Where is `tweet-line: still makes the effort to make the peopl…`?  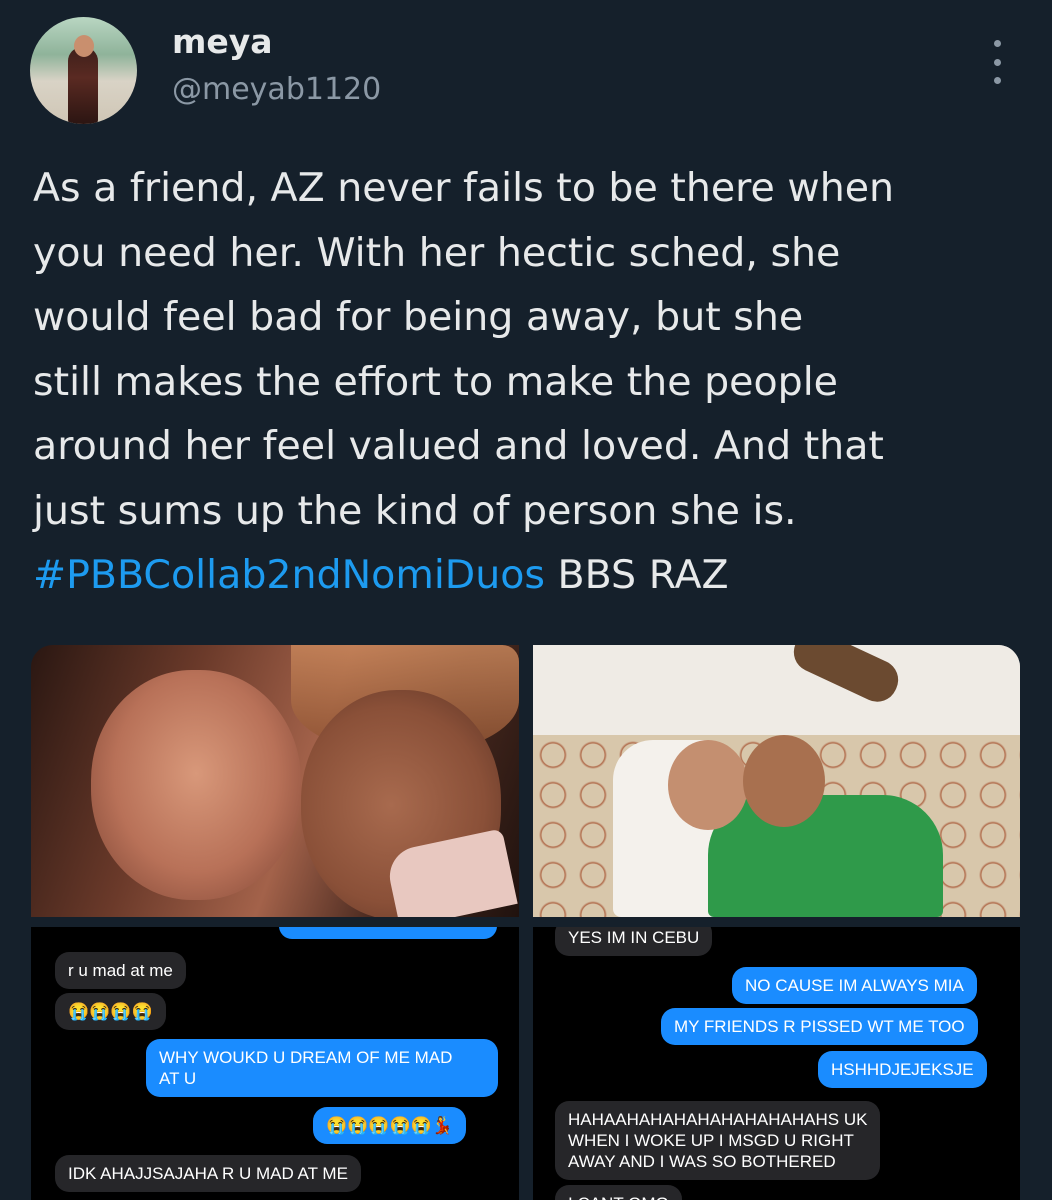 tweet-line: still makes the effort to make the peopl… is located at coordinates (435, 381).